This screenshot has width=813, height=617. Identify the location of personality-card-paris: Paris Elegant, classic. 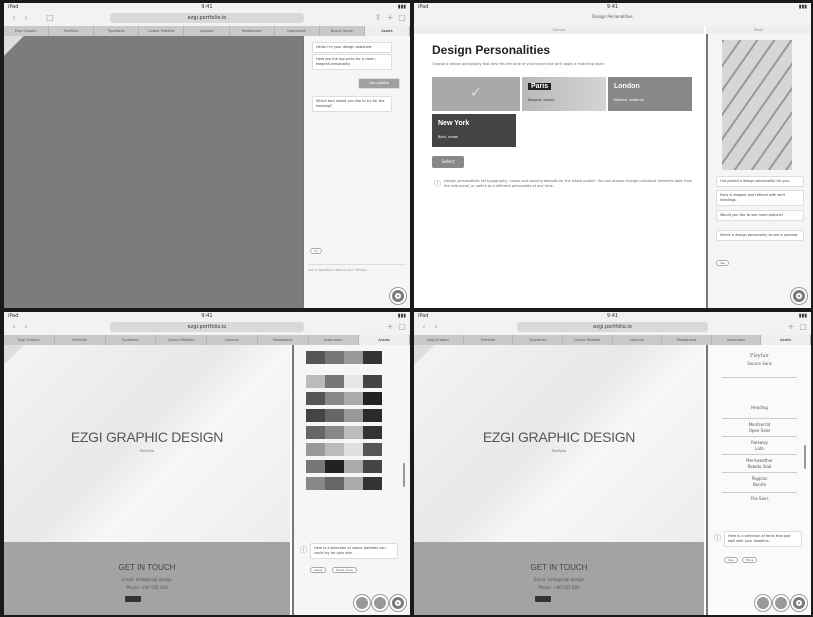
(564, 94).